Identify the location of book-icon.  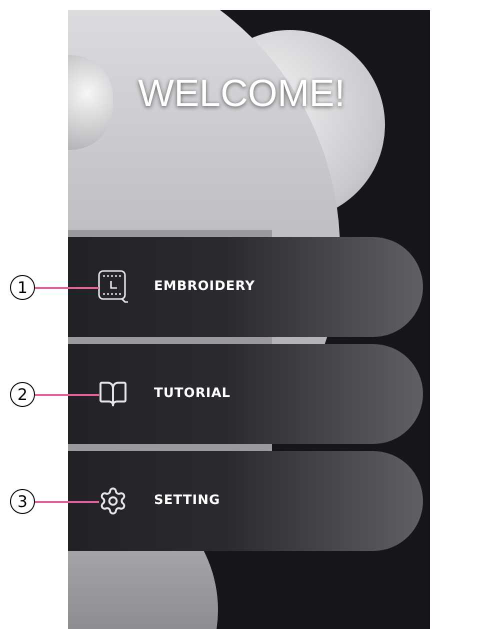
(113, 394).